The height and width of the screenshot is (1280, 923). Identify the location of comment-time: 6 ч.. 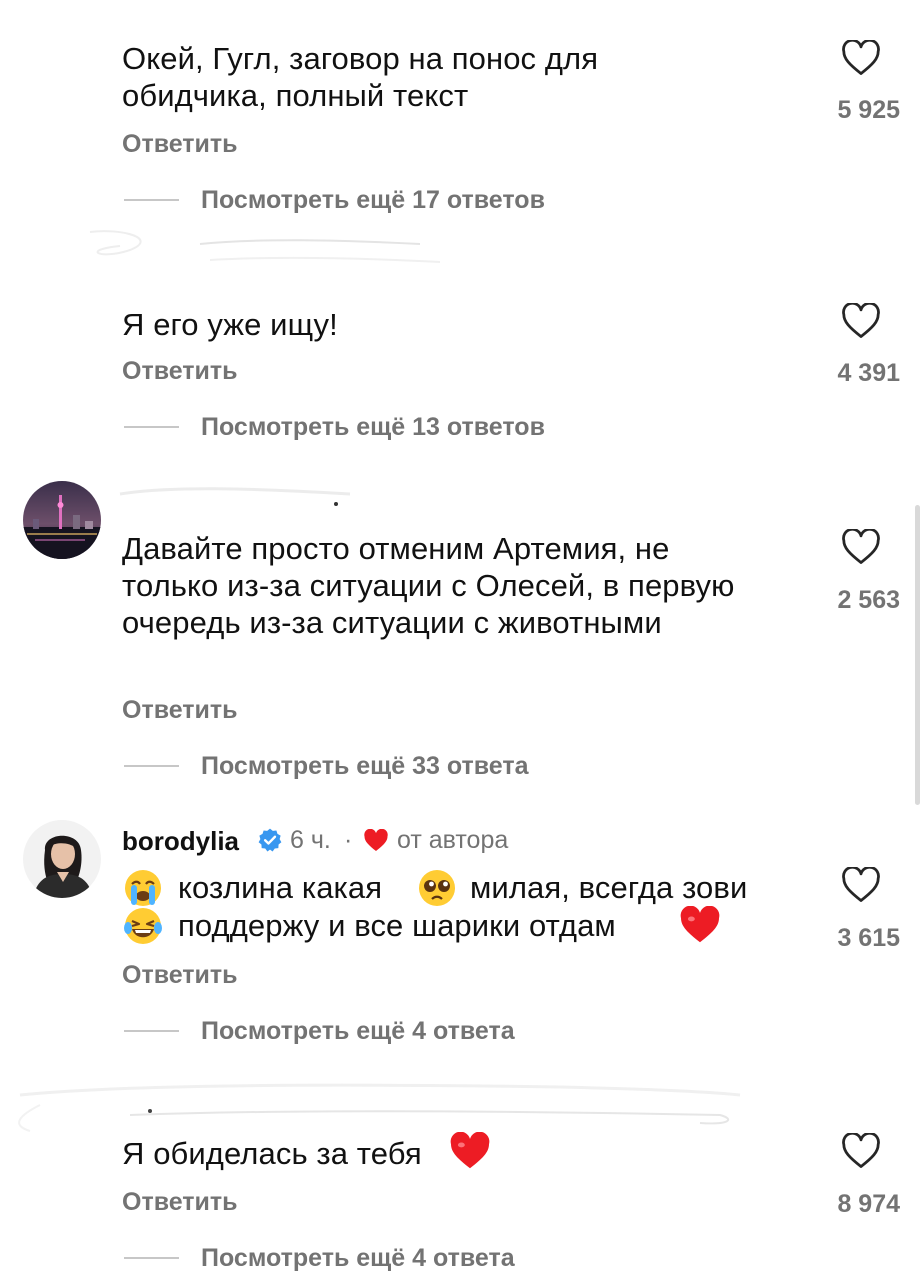
(310, 840).